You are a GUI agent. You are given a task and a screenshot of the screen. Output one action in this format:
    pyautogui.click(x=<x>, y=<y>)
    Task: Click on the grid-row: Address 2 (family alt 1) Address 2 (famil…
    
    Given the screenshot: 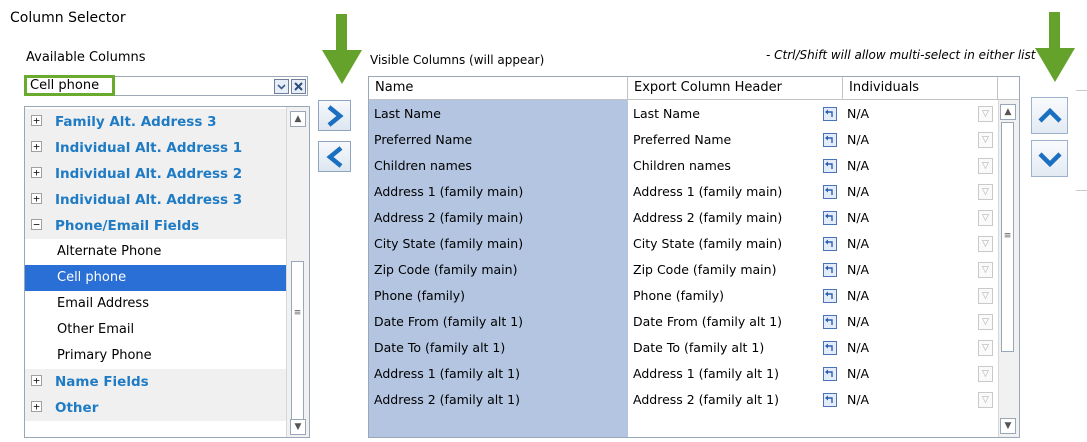 What is the action you would take?
    pyautogui.click(x=683, y=400)
    